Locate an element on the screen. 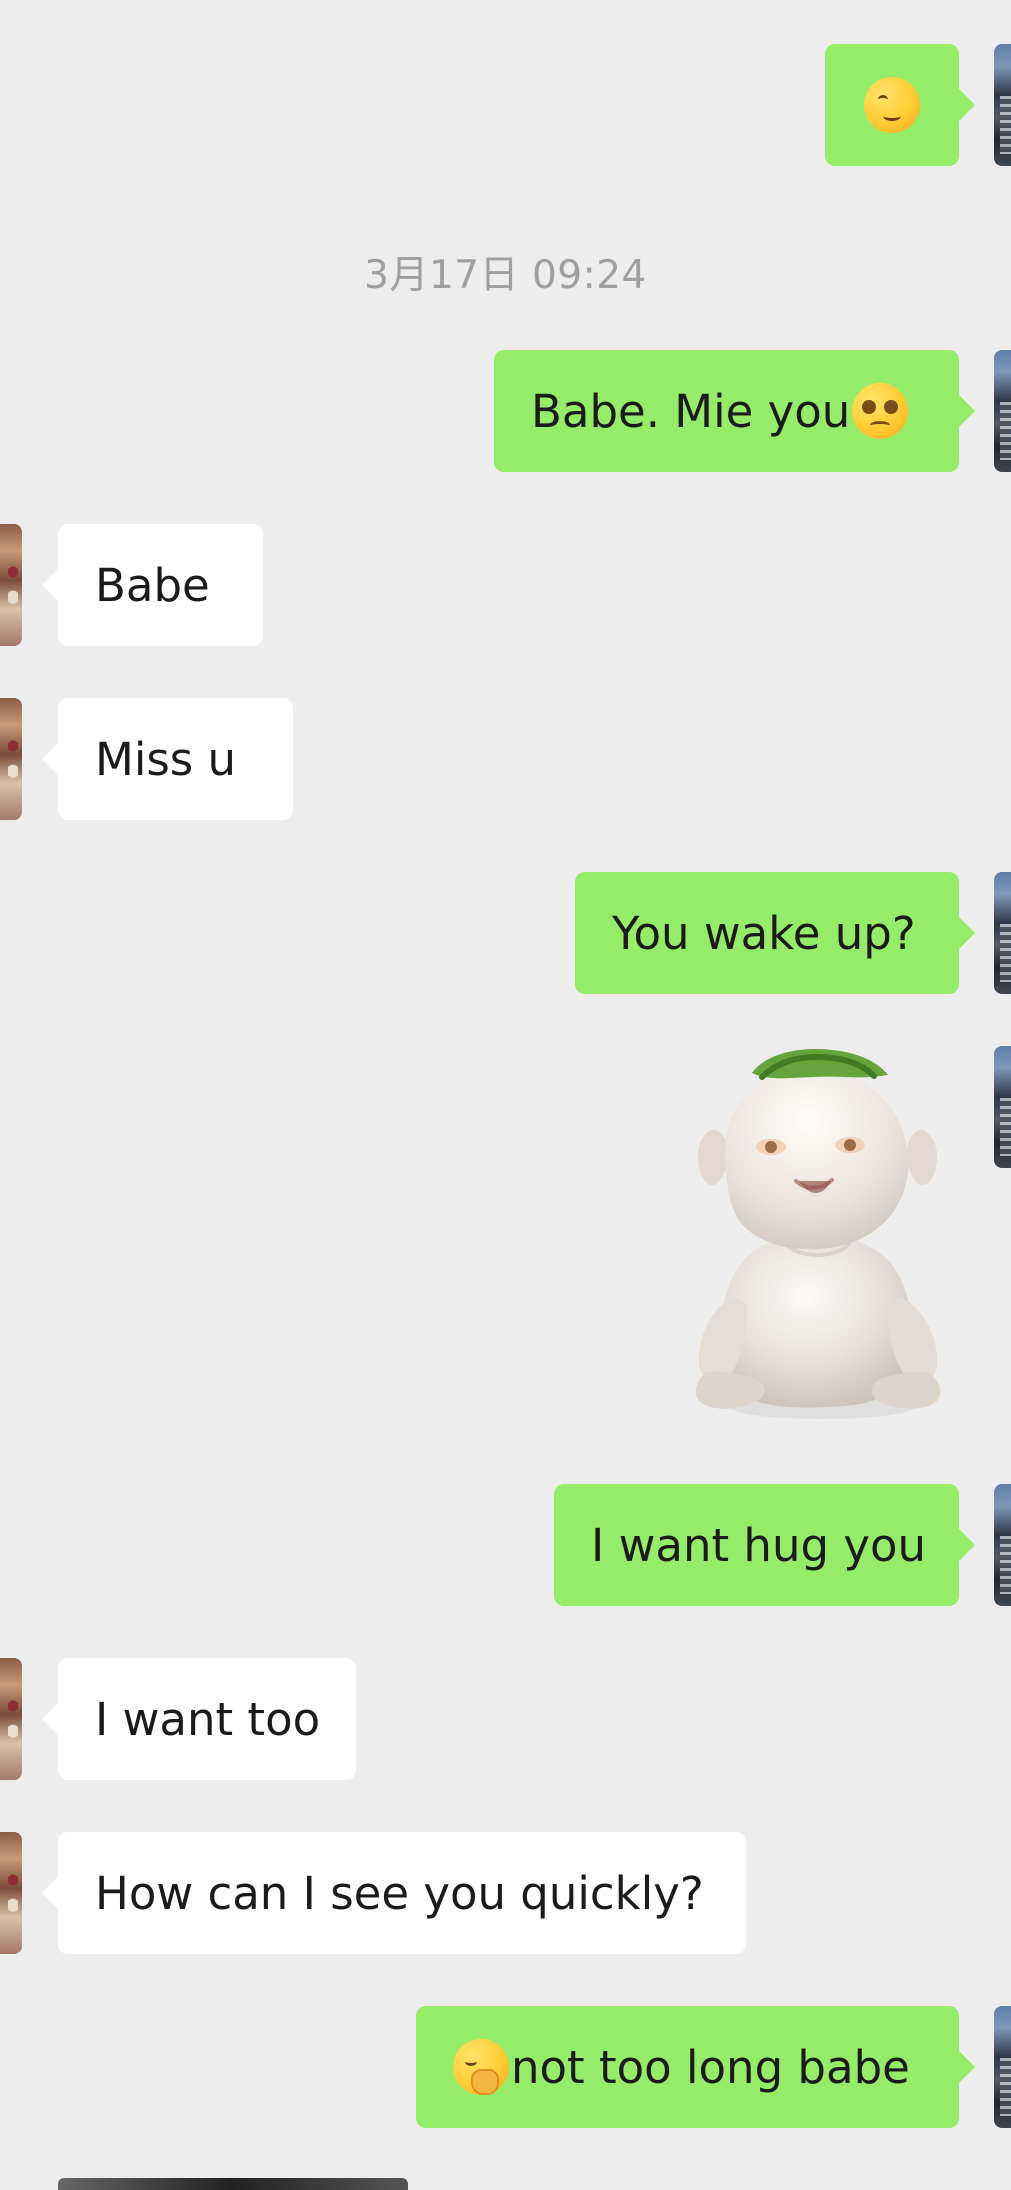 The height and width of the screenshot is (2190, 1011). message-text: Babe is located at coordinates (152, 585).